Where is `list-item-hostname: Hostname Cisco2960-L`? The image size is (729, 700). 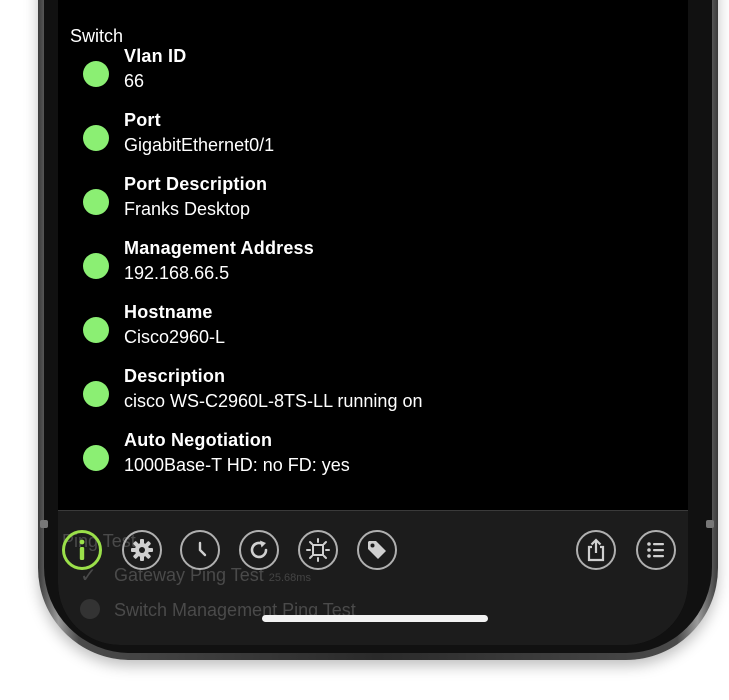
list-item-hostname: Hostname Cisco2960-L is located at coordinates (372, 329).